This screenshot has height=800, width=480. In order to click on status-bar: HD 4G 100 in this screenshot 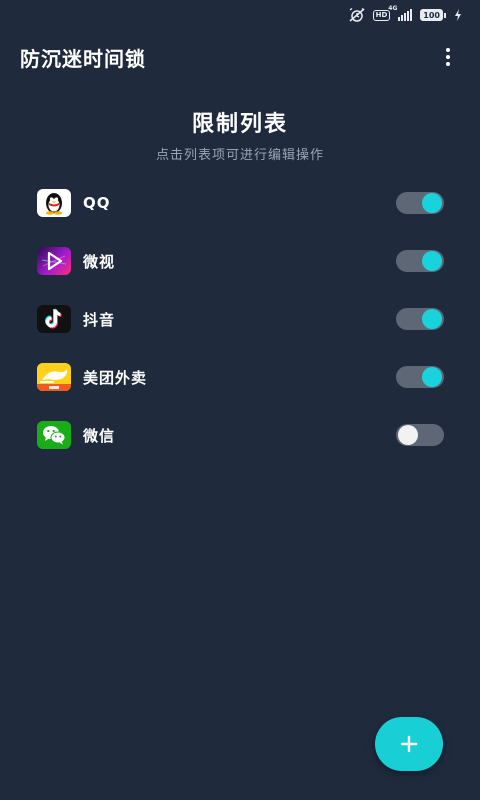, I will do `click(240, 15)`.